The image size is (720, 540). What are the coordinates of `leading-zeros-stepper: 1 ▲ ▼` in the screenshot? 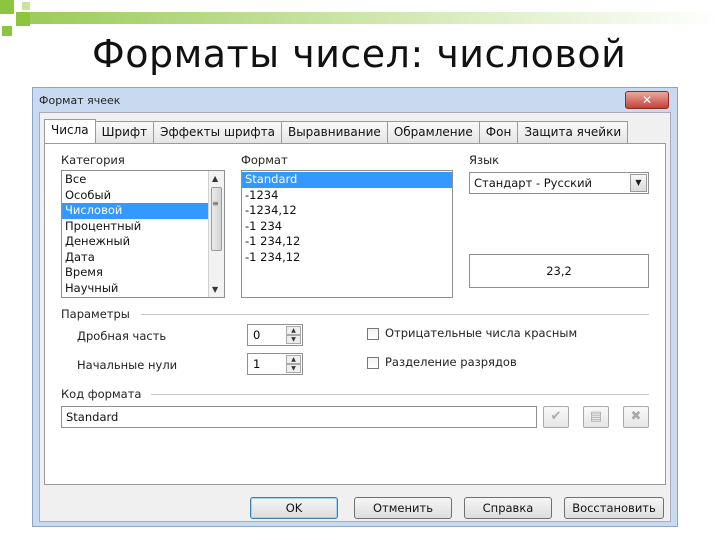 It's located at (275, 364).